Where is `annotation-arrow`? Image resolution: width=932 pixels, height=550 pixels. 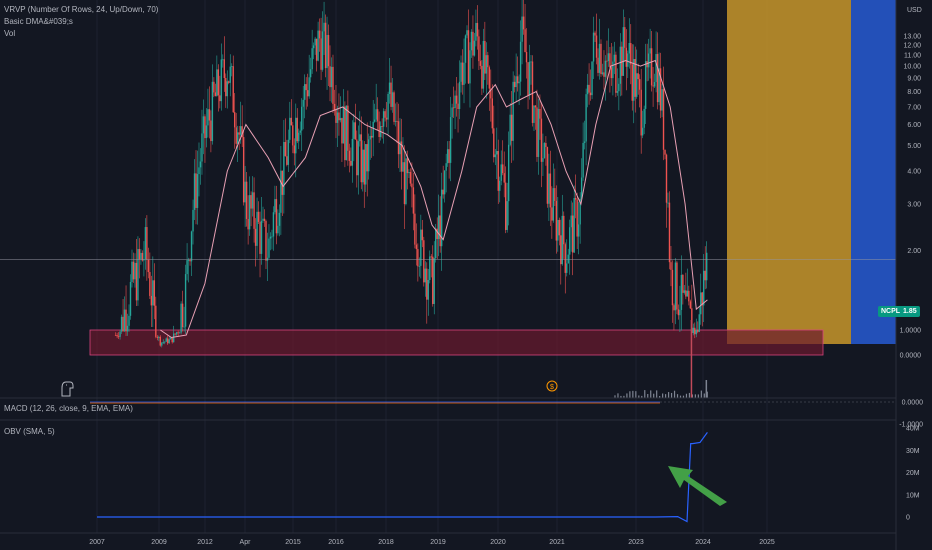
annotation-arrow is located at coordinates (697, 486).